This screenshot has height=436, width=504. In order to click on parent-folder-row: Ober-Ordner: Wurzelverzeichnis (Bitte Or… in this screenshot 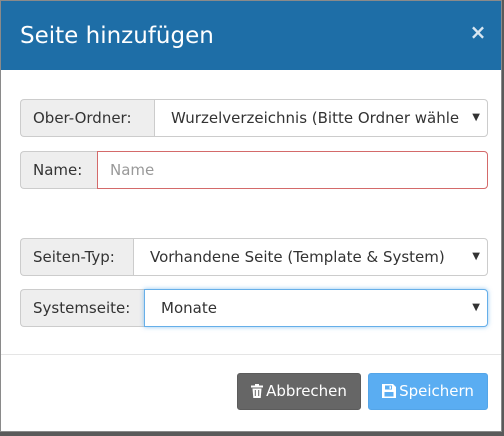, I will do `click(254, 118)`.